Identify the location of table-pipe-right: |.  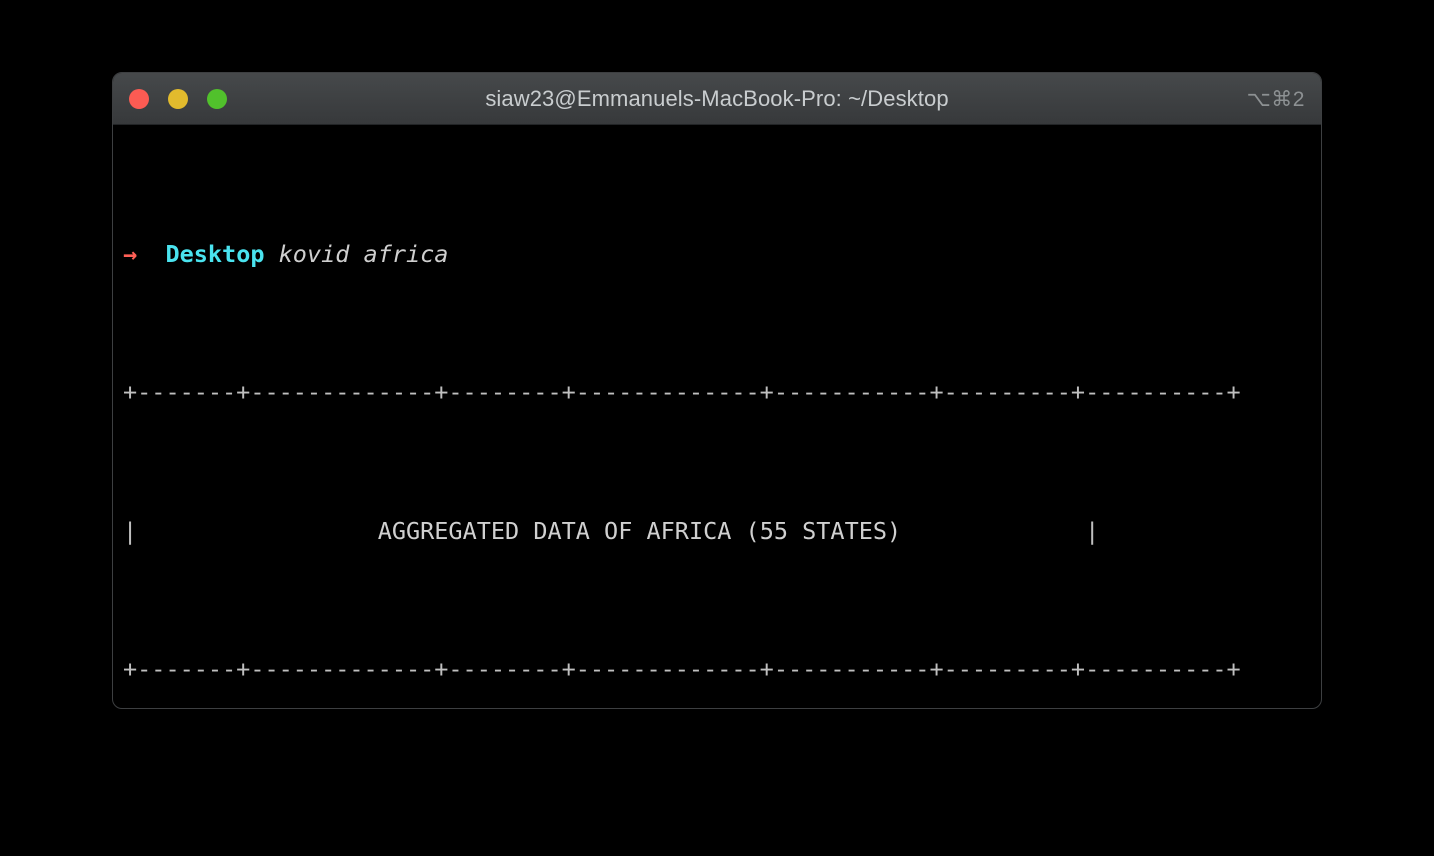
(1092, 530).